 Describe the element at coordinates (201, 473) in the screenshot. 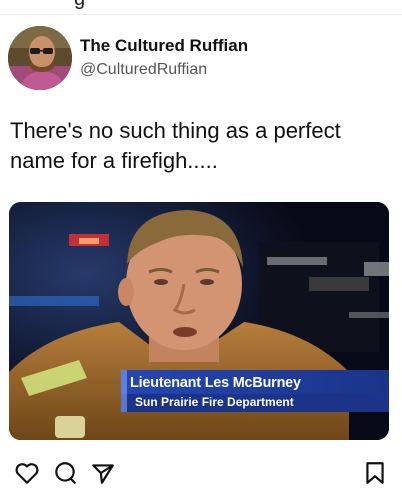

I see `action-bar` at that location.